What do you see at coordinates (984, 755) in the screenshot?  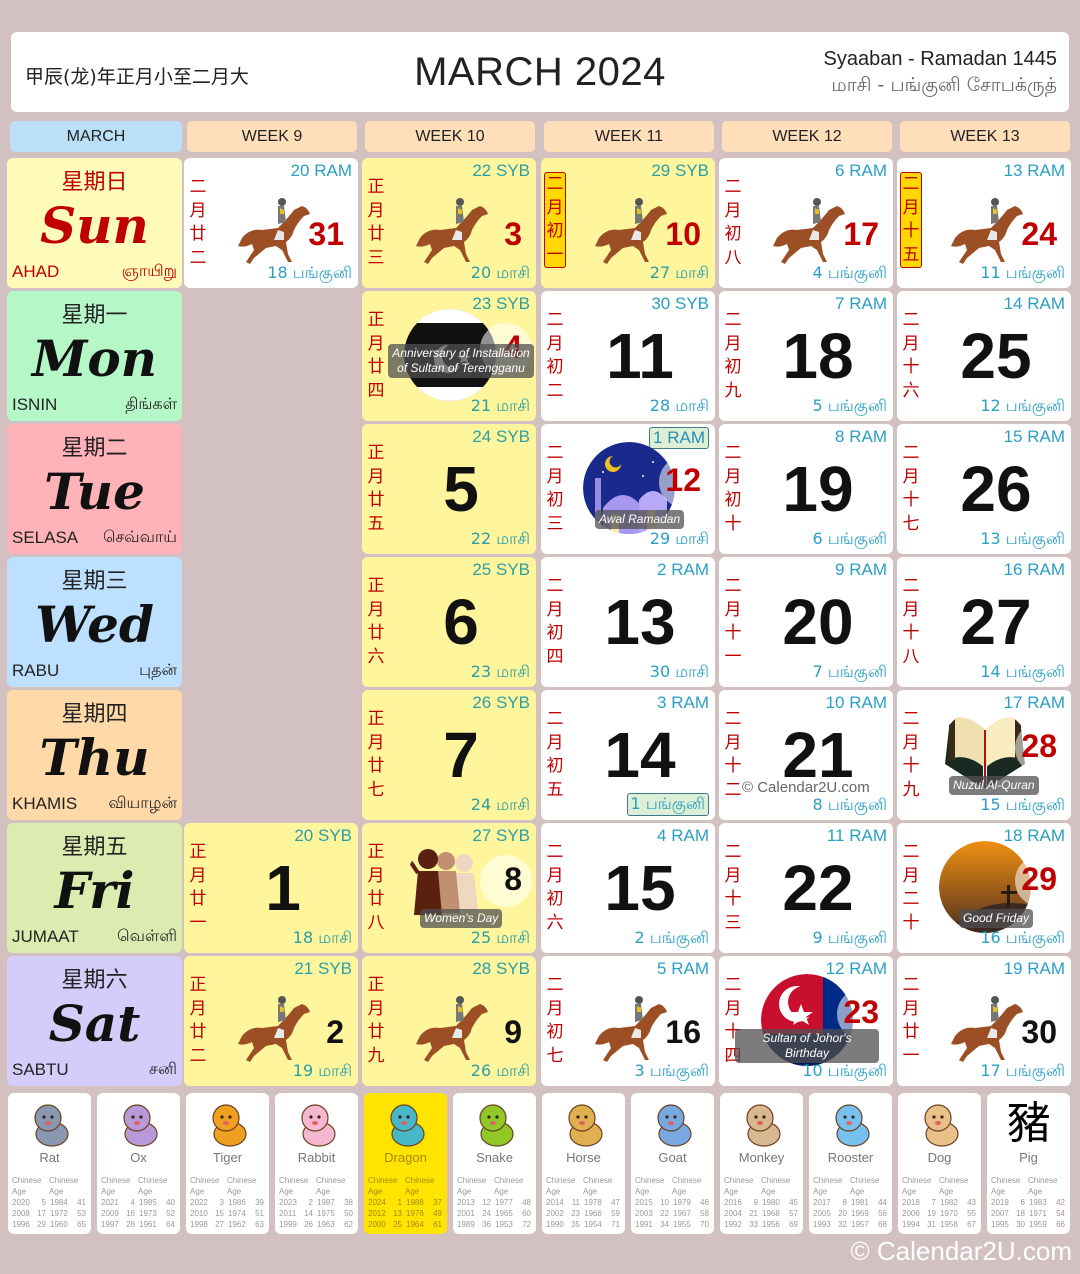 I see `date-cell: 17 RAM 二月十九 28 Nuzul Al-Quran 15 பங்குனி` at bounding box center [984, 755].